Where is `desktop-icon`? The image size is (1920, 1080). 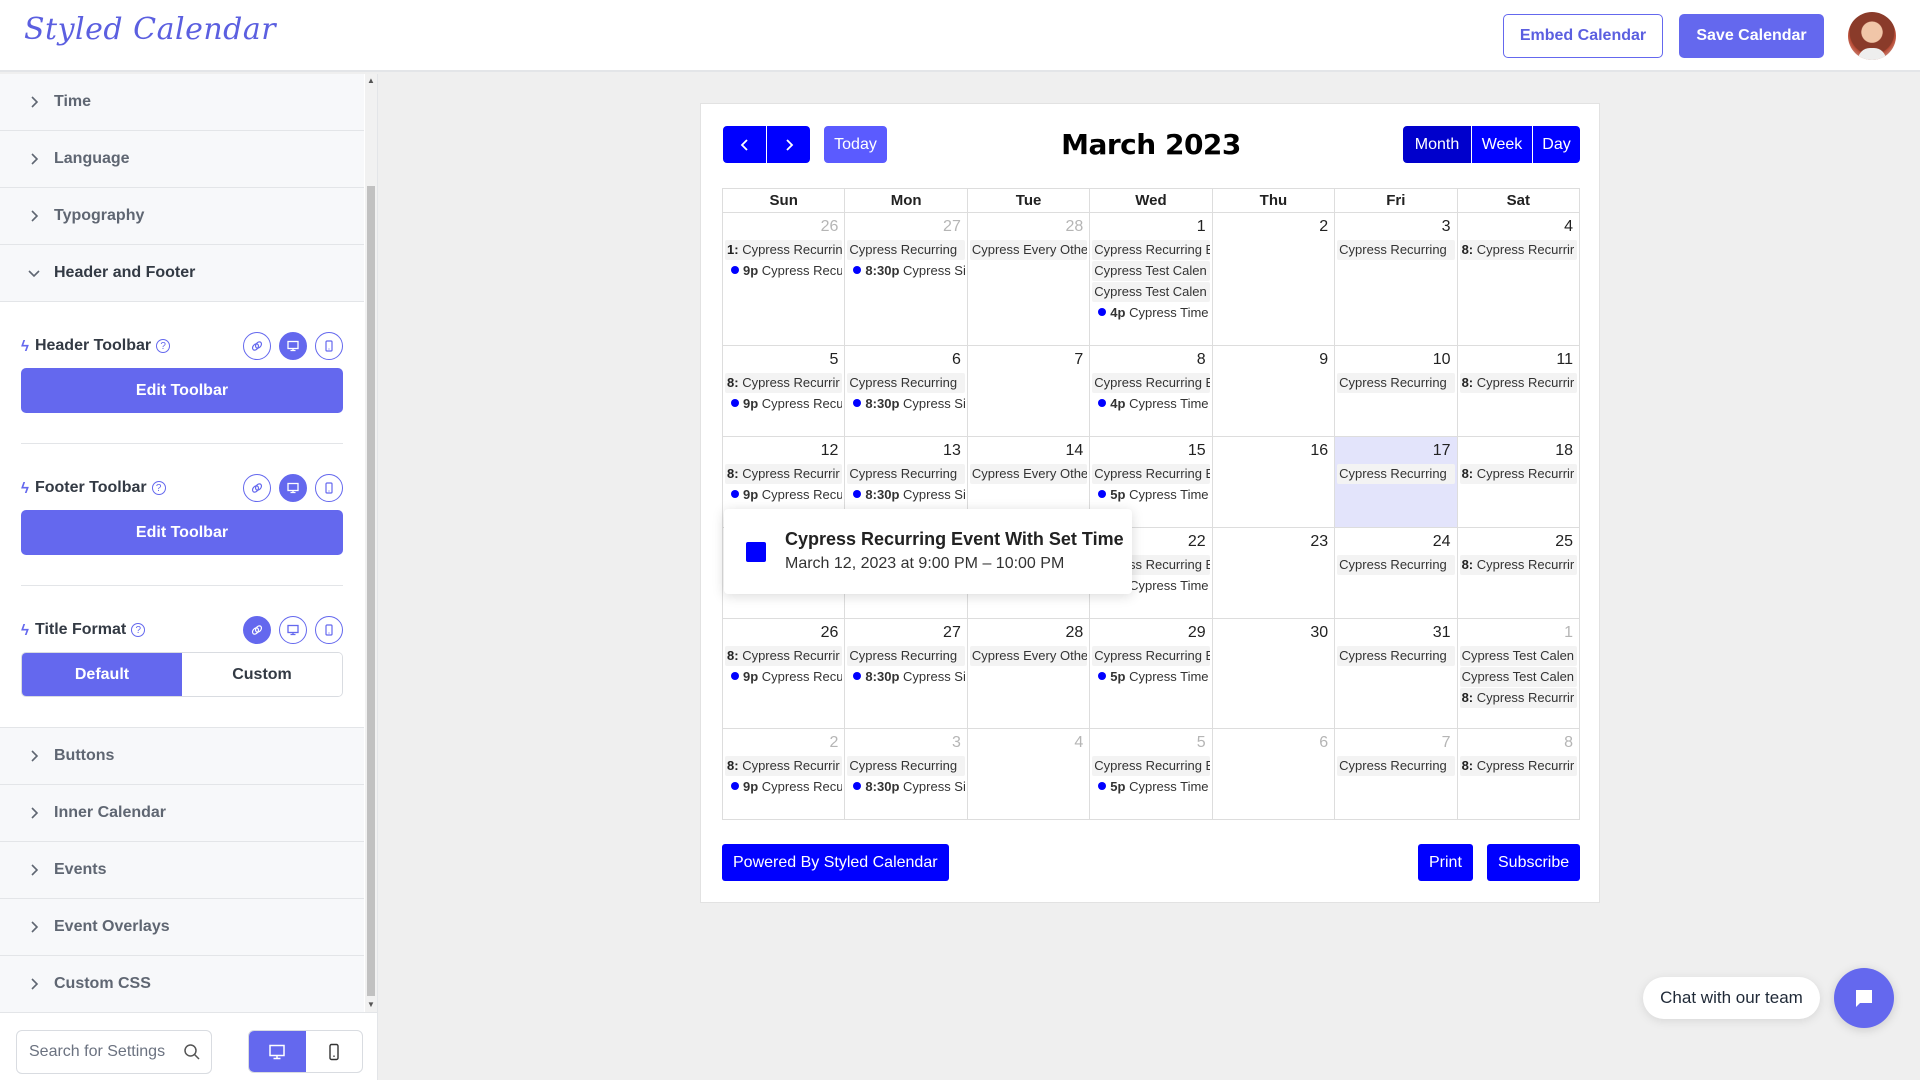
desktop-icon is located at coordinates (293, 346).